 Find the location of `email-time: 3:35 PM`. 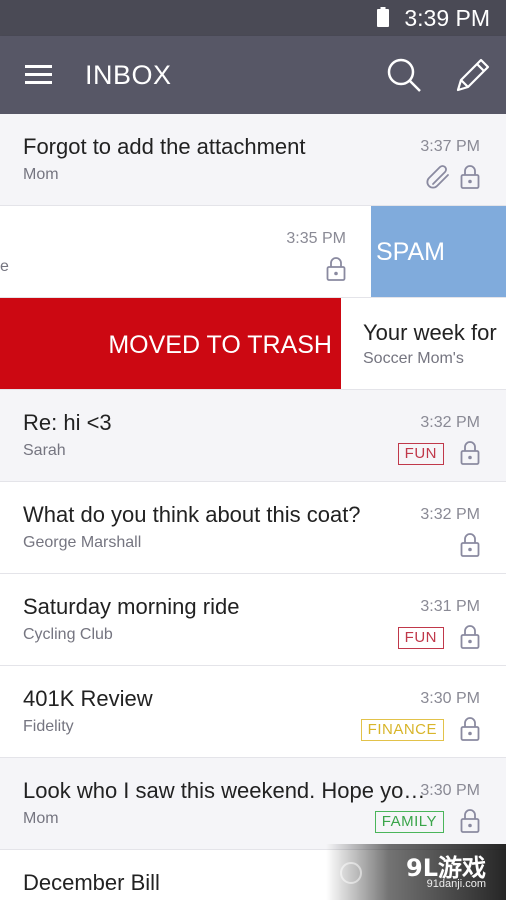

email-time: 3:35 PM is located at coordinates (316, 238).